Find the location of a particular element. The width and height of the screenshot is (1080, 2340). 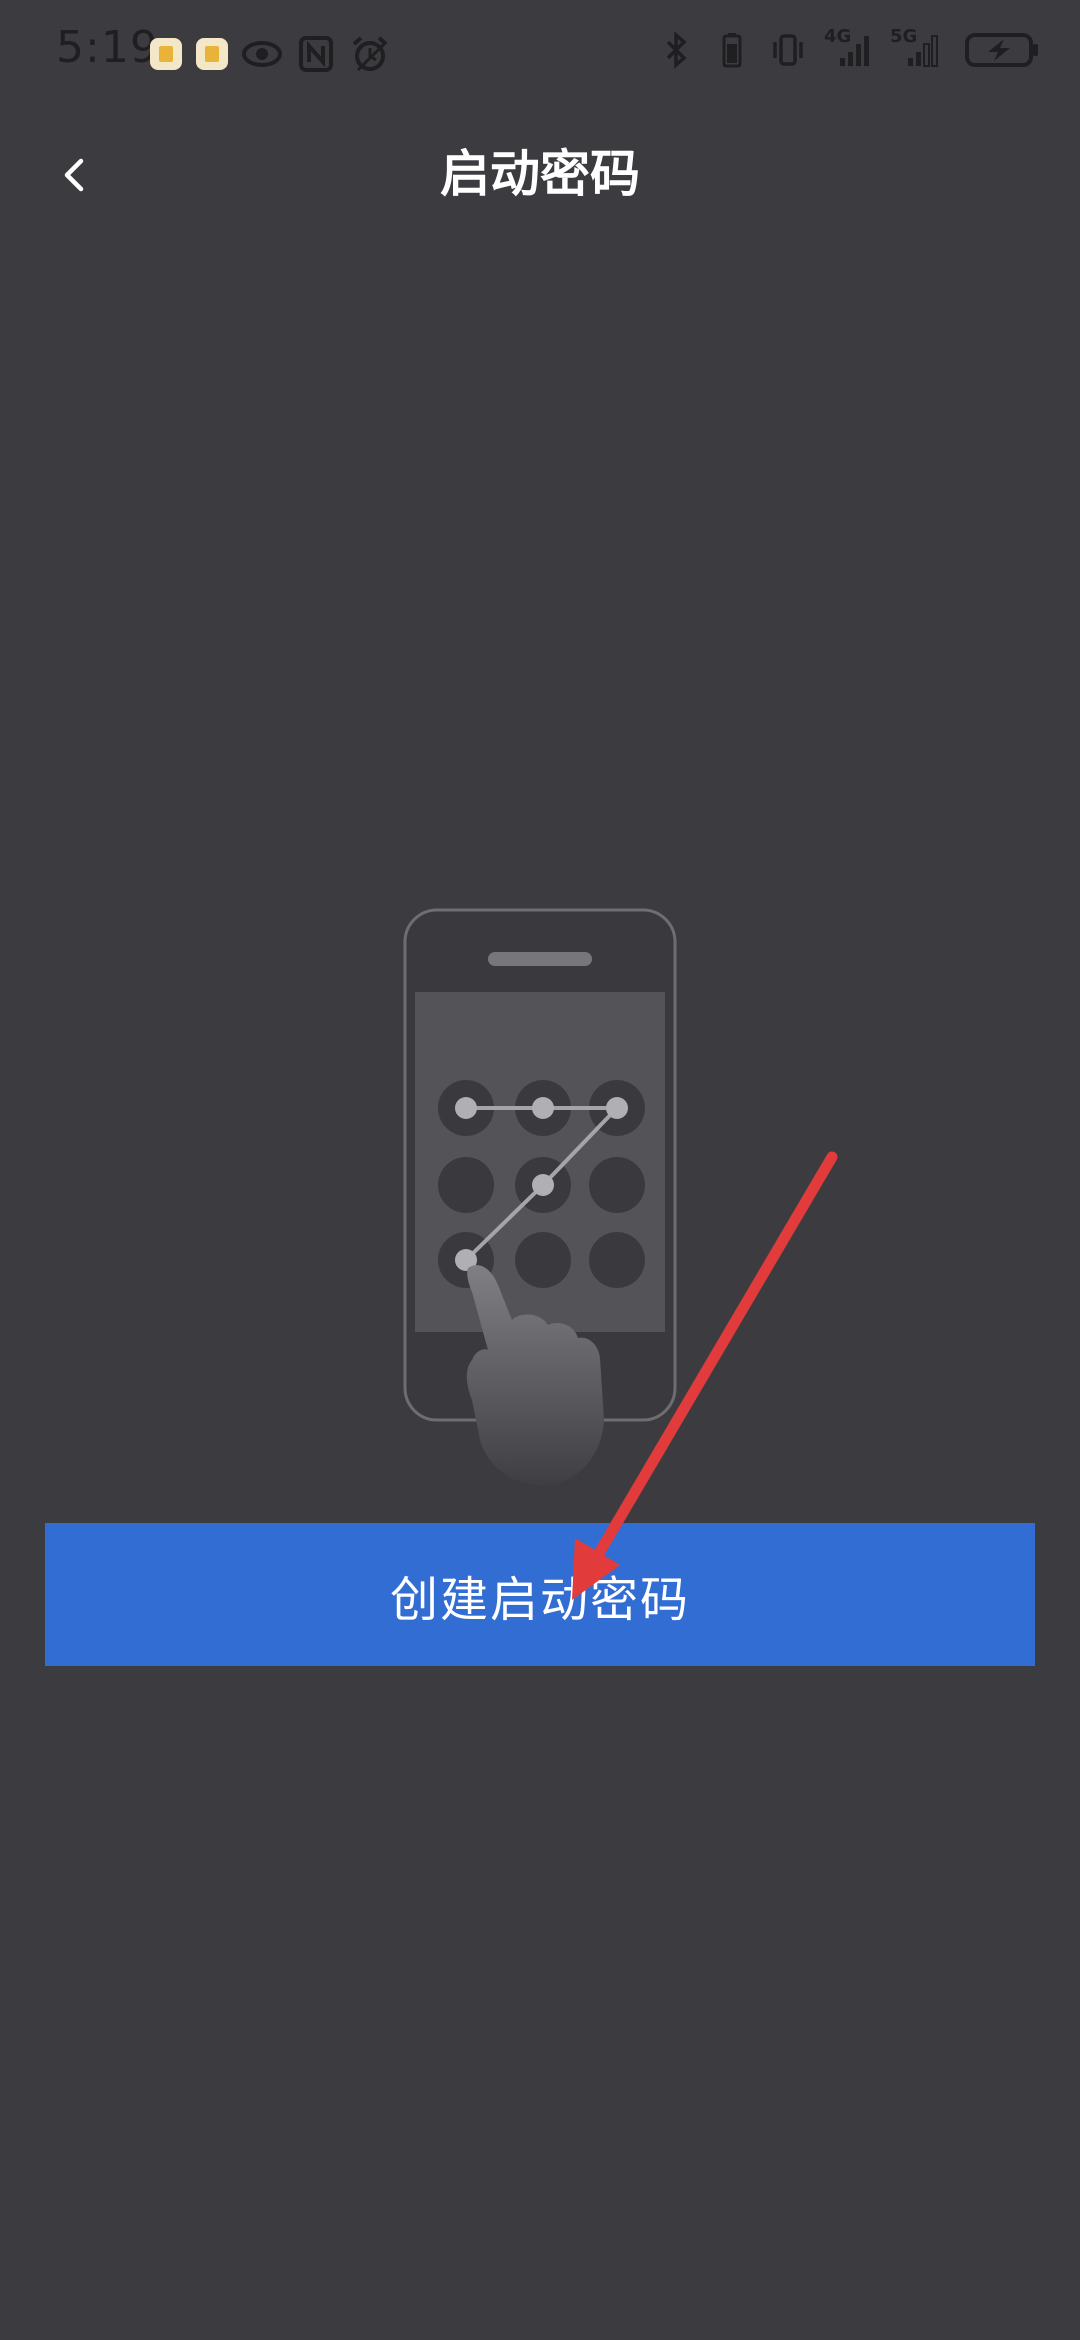

nfc-icon is located at coordinates (316, 54).